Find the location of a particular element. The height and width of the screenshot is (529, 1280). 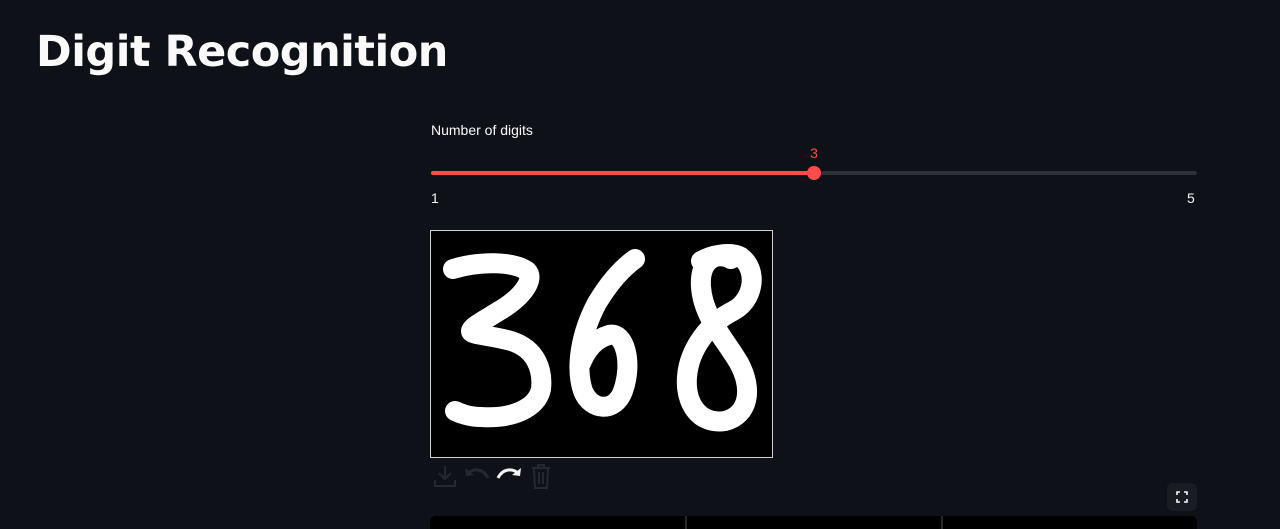

redo-icon is located at coordinates (508, 473).